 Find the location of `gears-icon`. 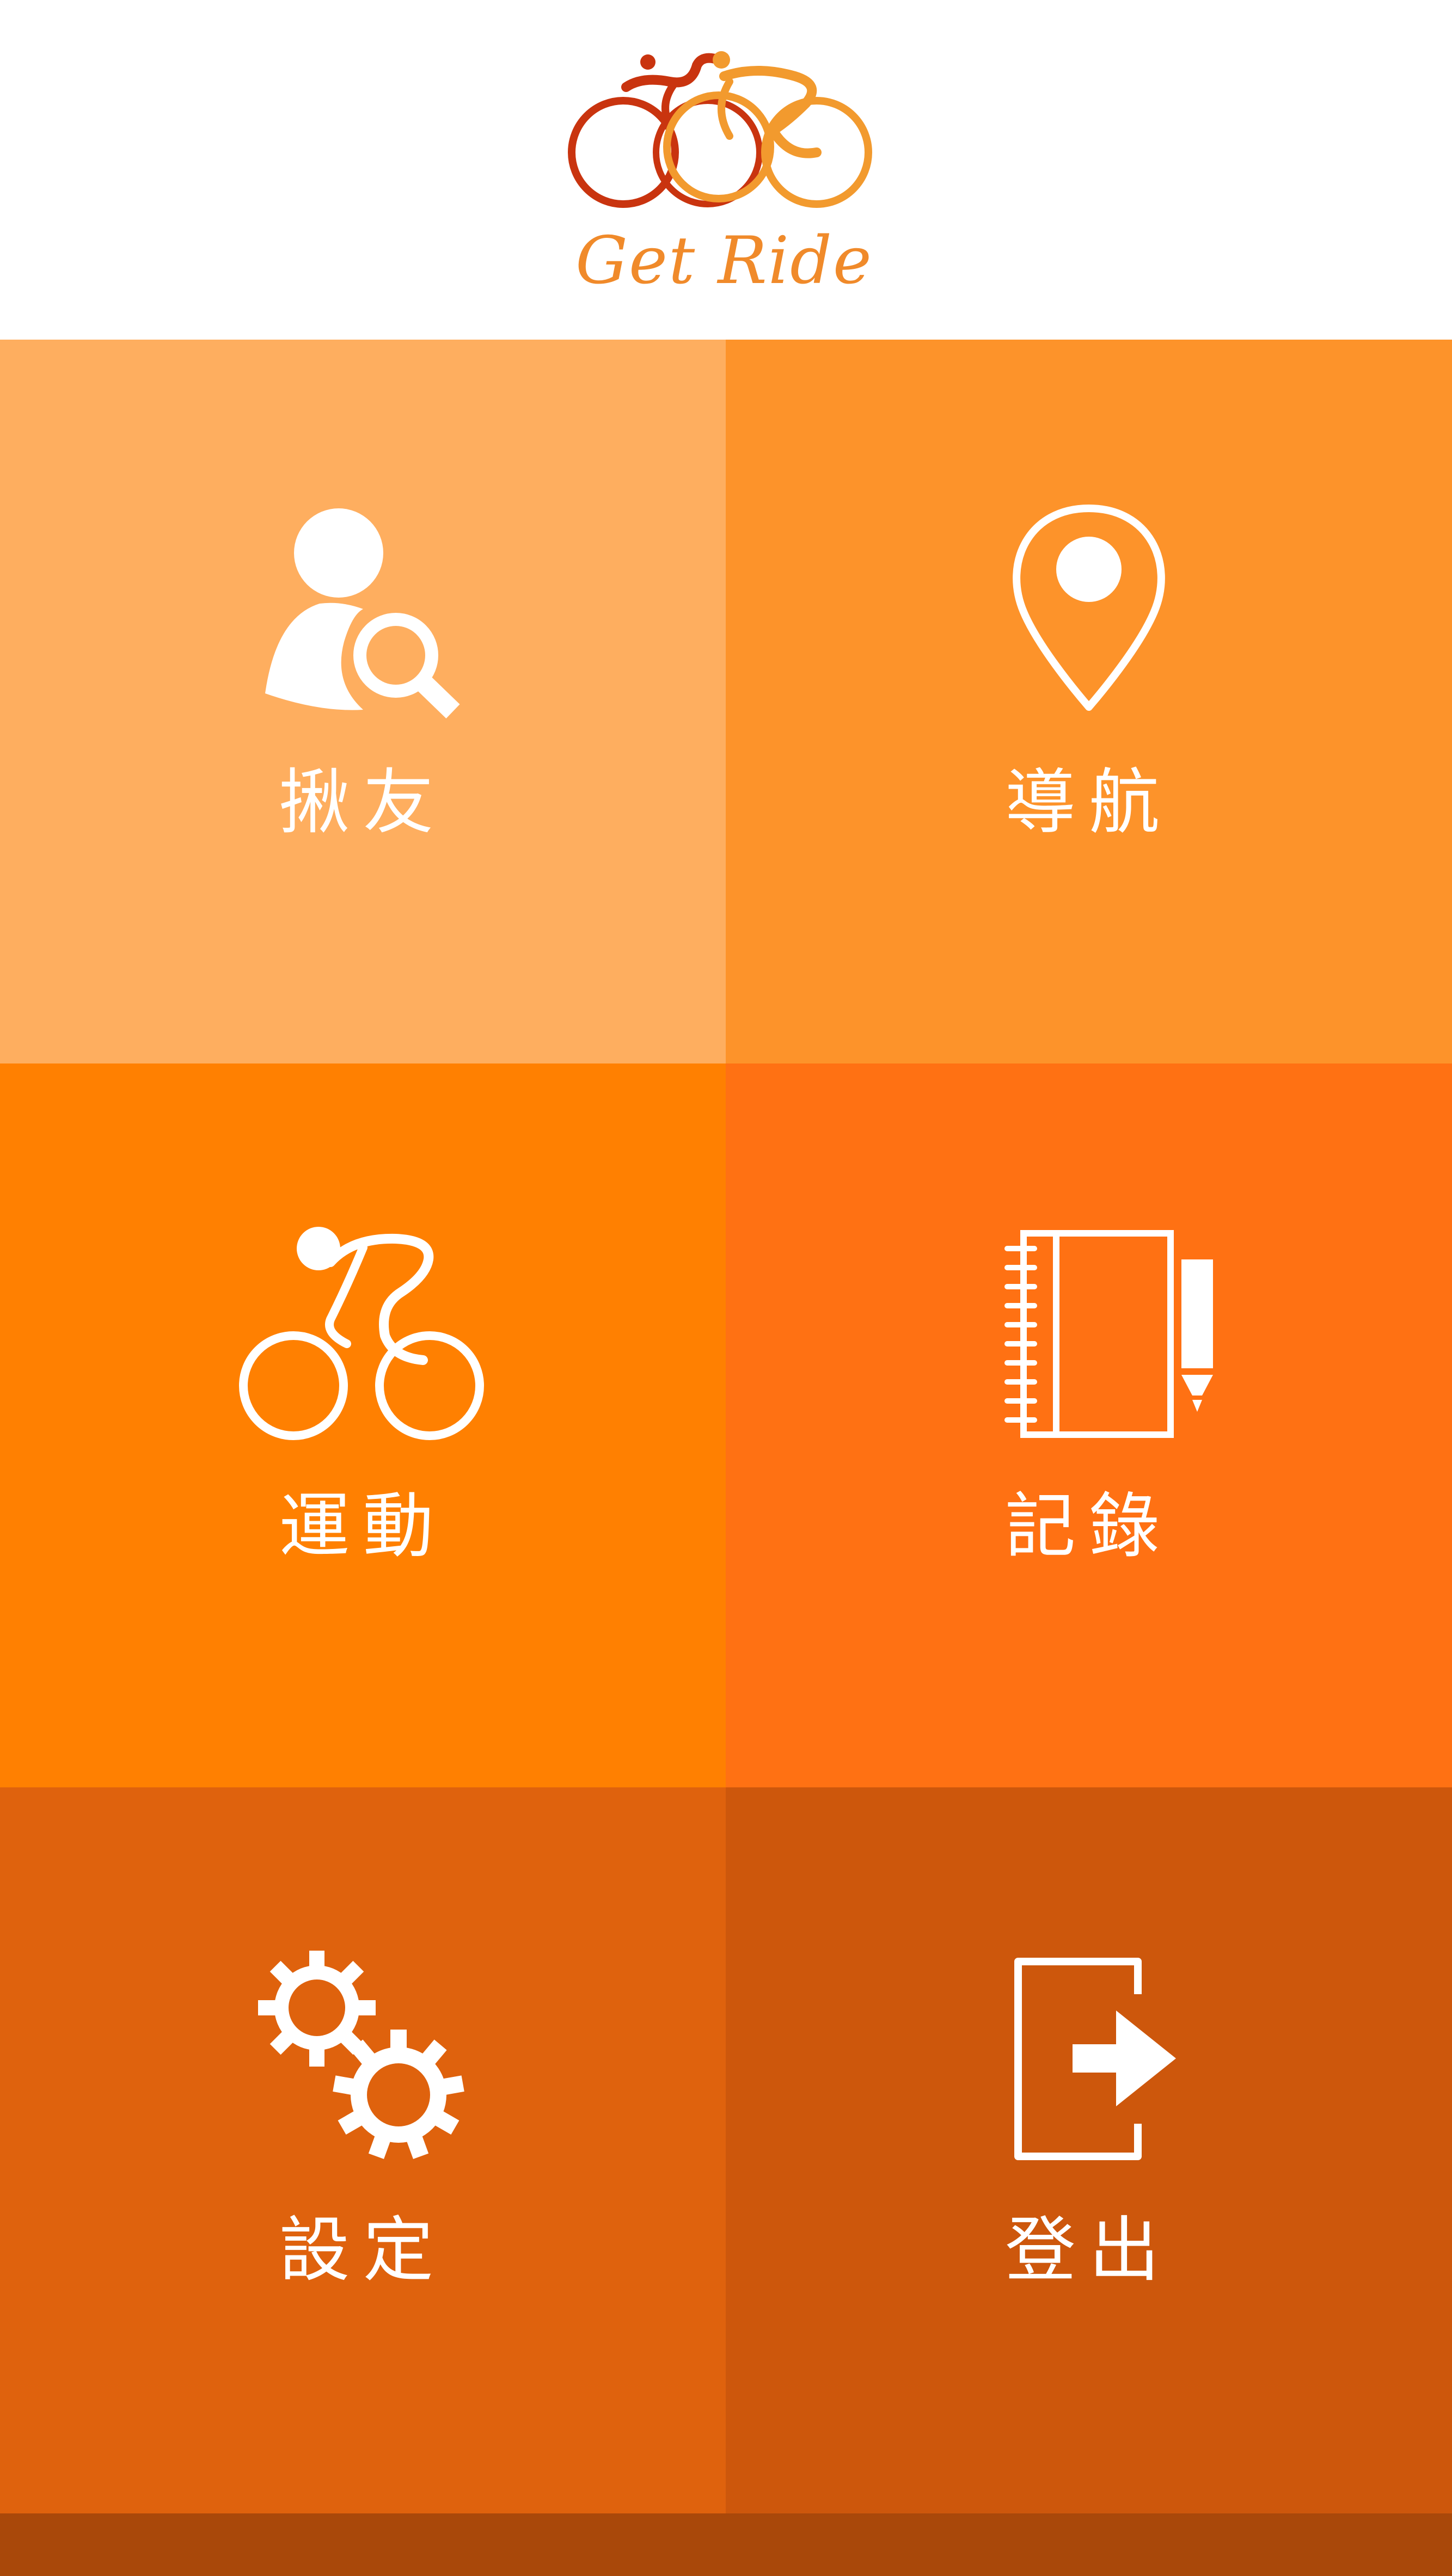

gears-icon is located at coordinates (363, 2065).